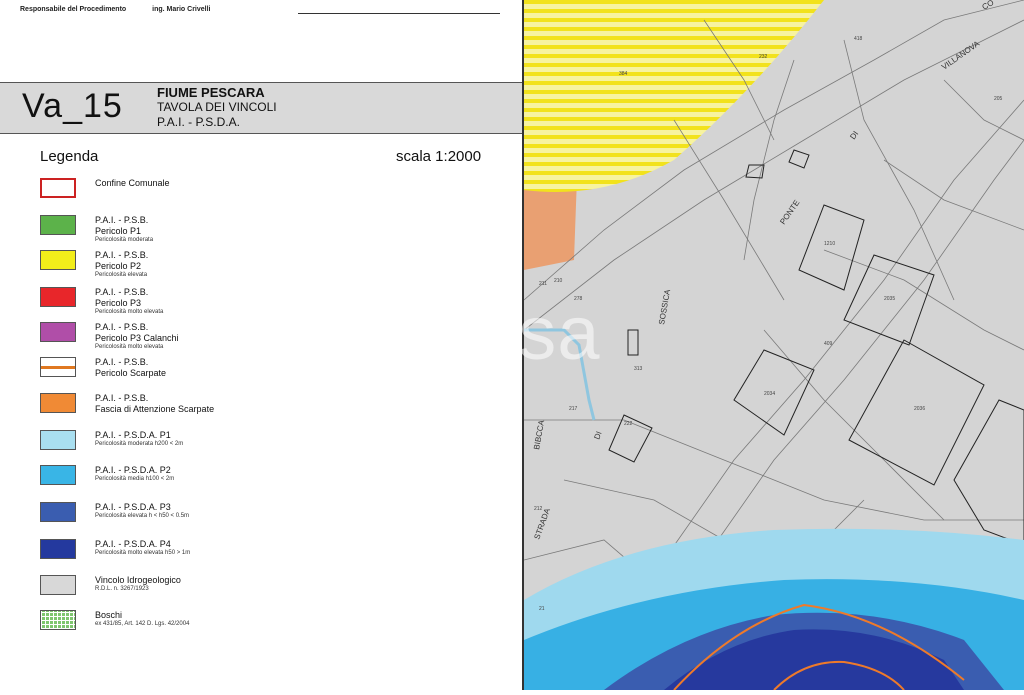 The width and height of the screenshot is (1024, 695). Describe the element at coordinates (858, 39) in the screenshot. I see `parcel-number: 418` at that location.